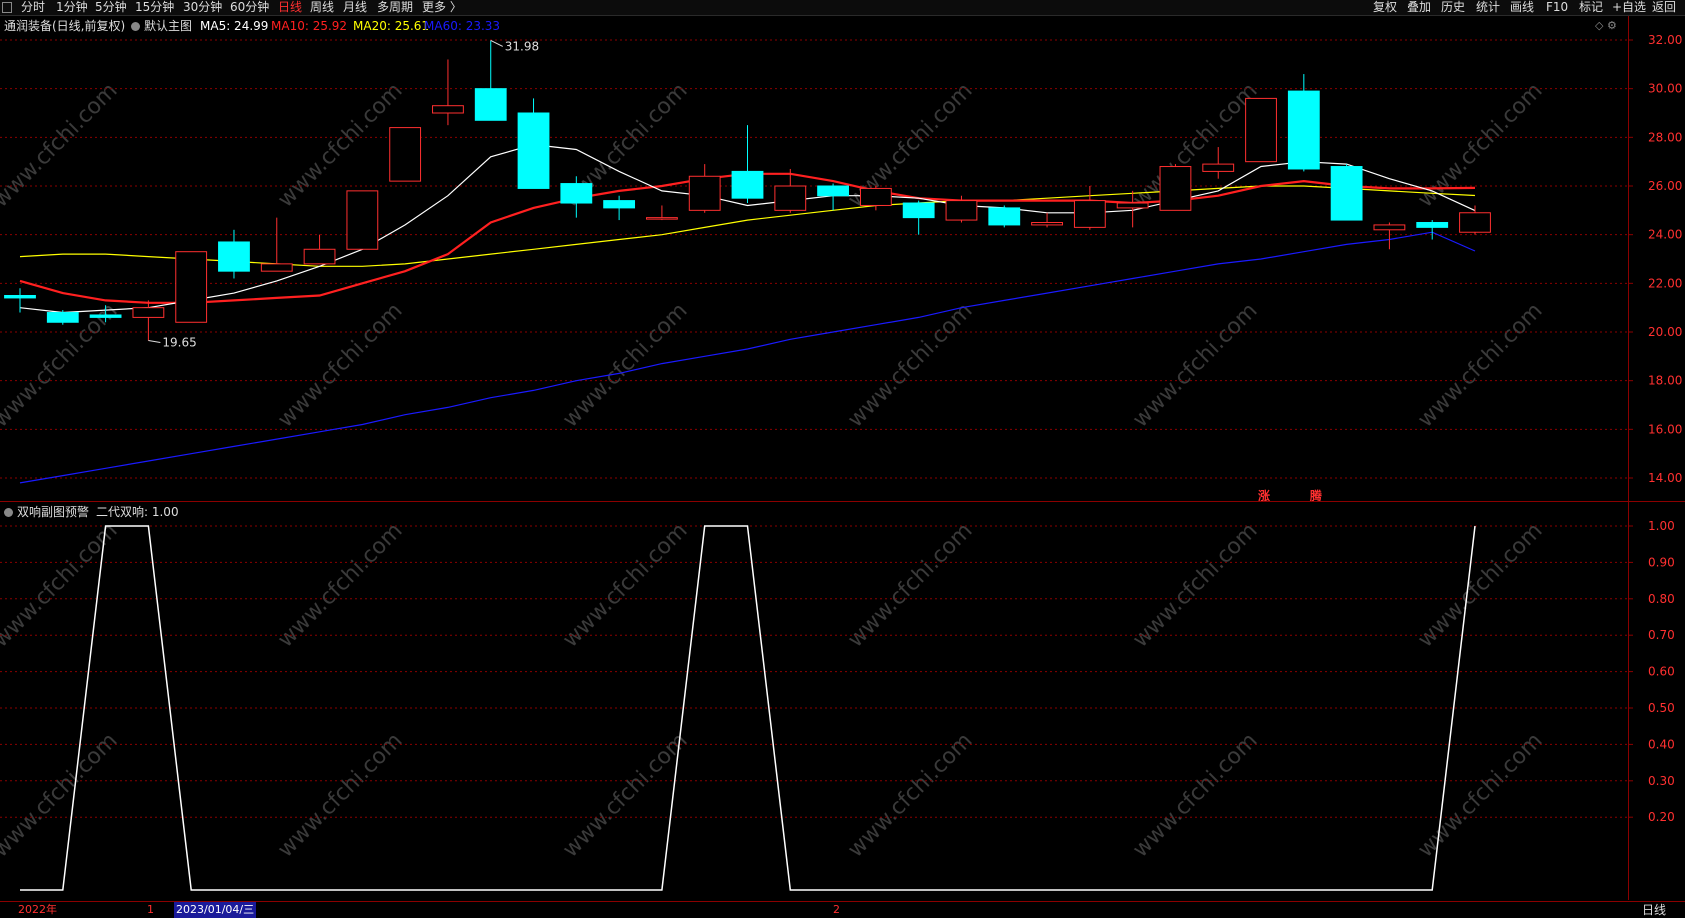  I want to click on back-button: 返回, so click(1664, 7).